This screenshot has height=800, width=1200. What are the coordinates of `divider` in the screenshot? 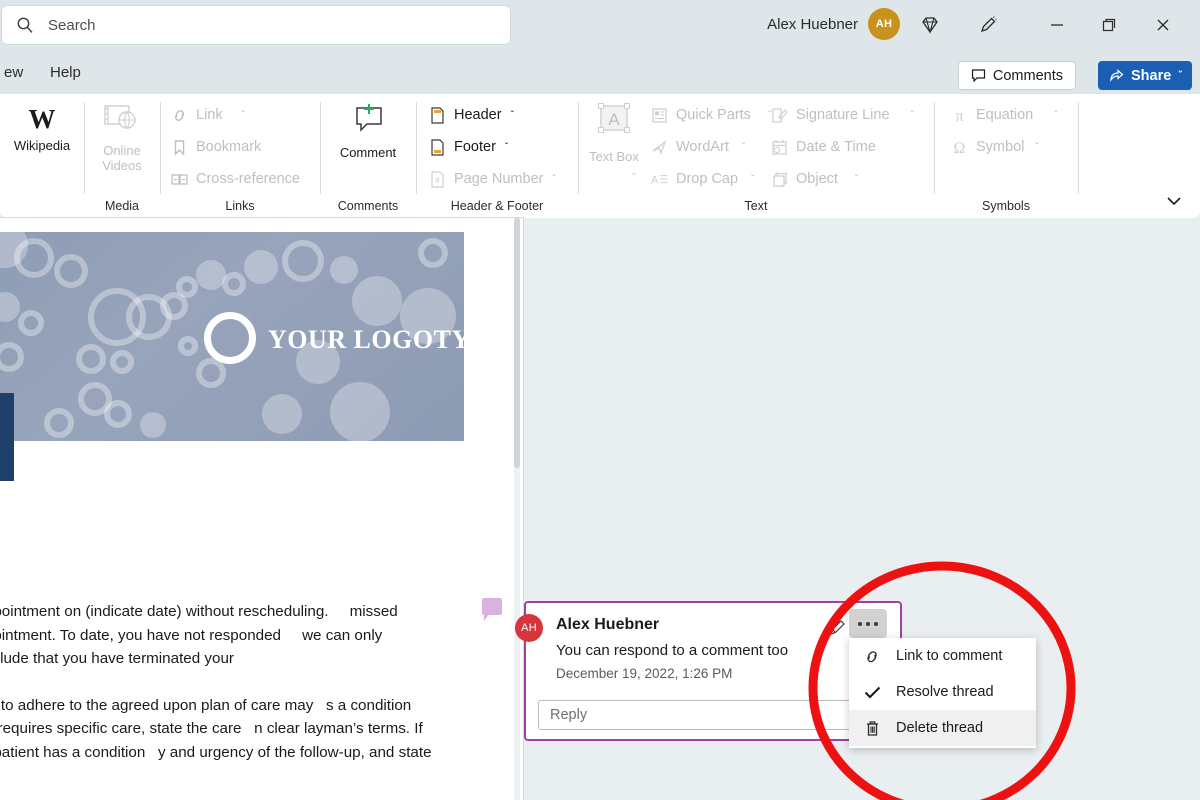 It's located at (1078, 148).